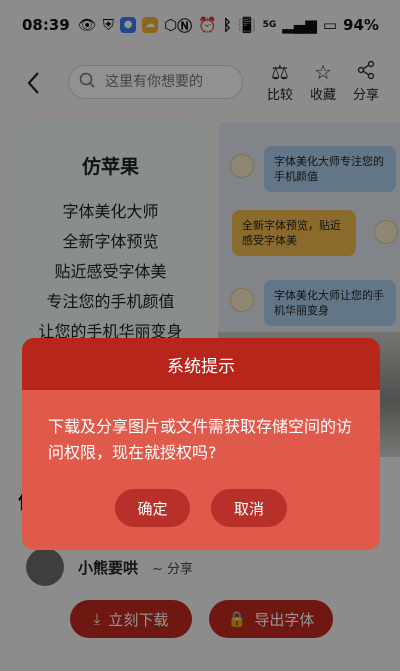 The height and width of the screenshot is (671, 400). What do you see at coordinates (201, 508) in the screenshot?
I see `dialog-actions: 确定 取消` at bounding box center [201, 508].